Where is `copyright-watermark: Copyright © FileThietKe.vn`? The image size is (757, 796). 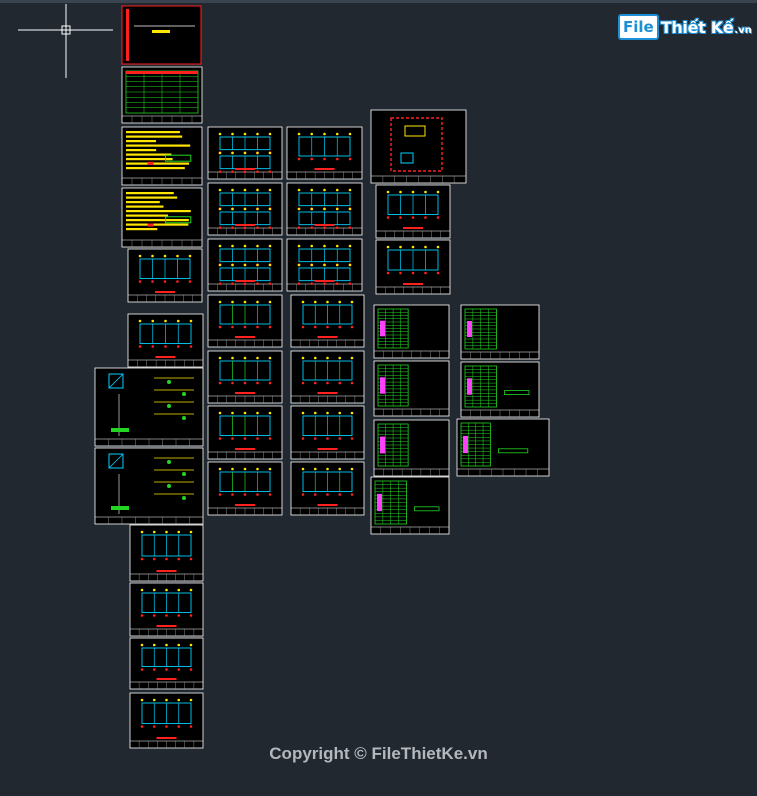 copyright-watermark: Copyright © FileThietKe.vn is located at coordinates (378, 753).